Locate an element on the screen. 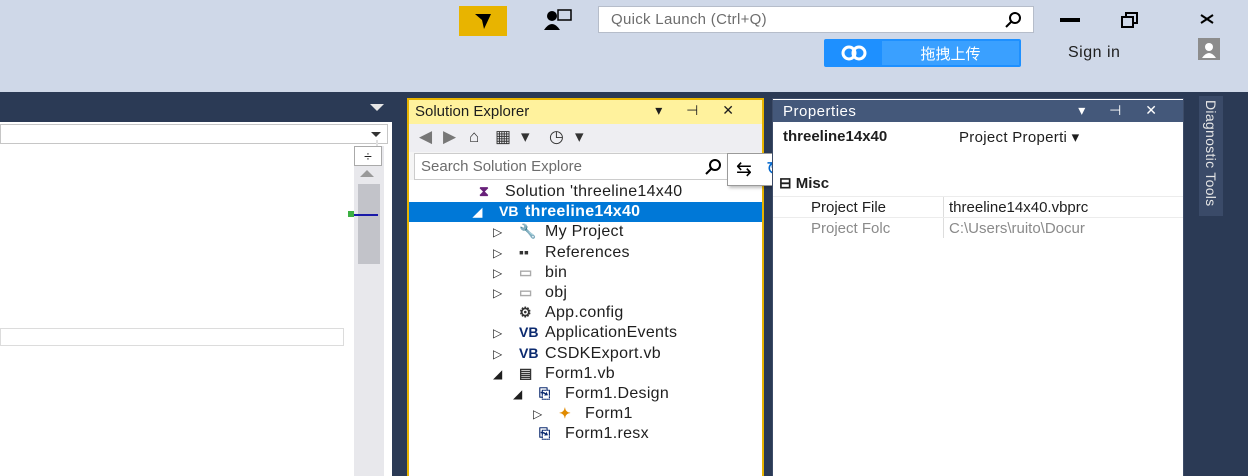 This screenshot has height=476, width=1248. tree-item: ▷ 🔧 My Project is located at coordinates (585, 232).